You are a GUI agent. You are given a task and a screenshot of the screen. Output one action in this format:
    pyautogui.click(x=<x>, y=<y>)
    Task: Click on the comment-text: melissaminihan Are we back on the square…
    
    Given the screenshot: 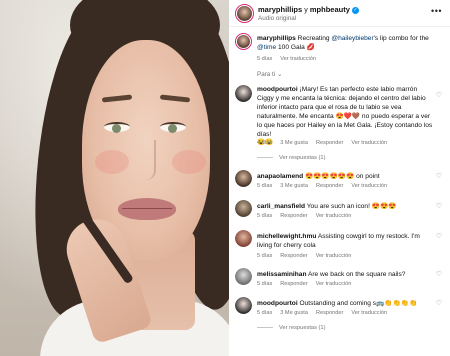 What is the action you would take?
    pyautogui.click(x=331, y=274)
    